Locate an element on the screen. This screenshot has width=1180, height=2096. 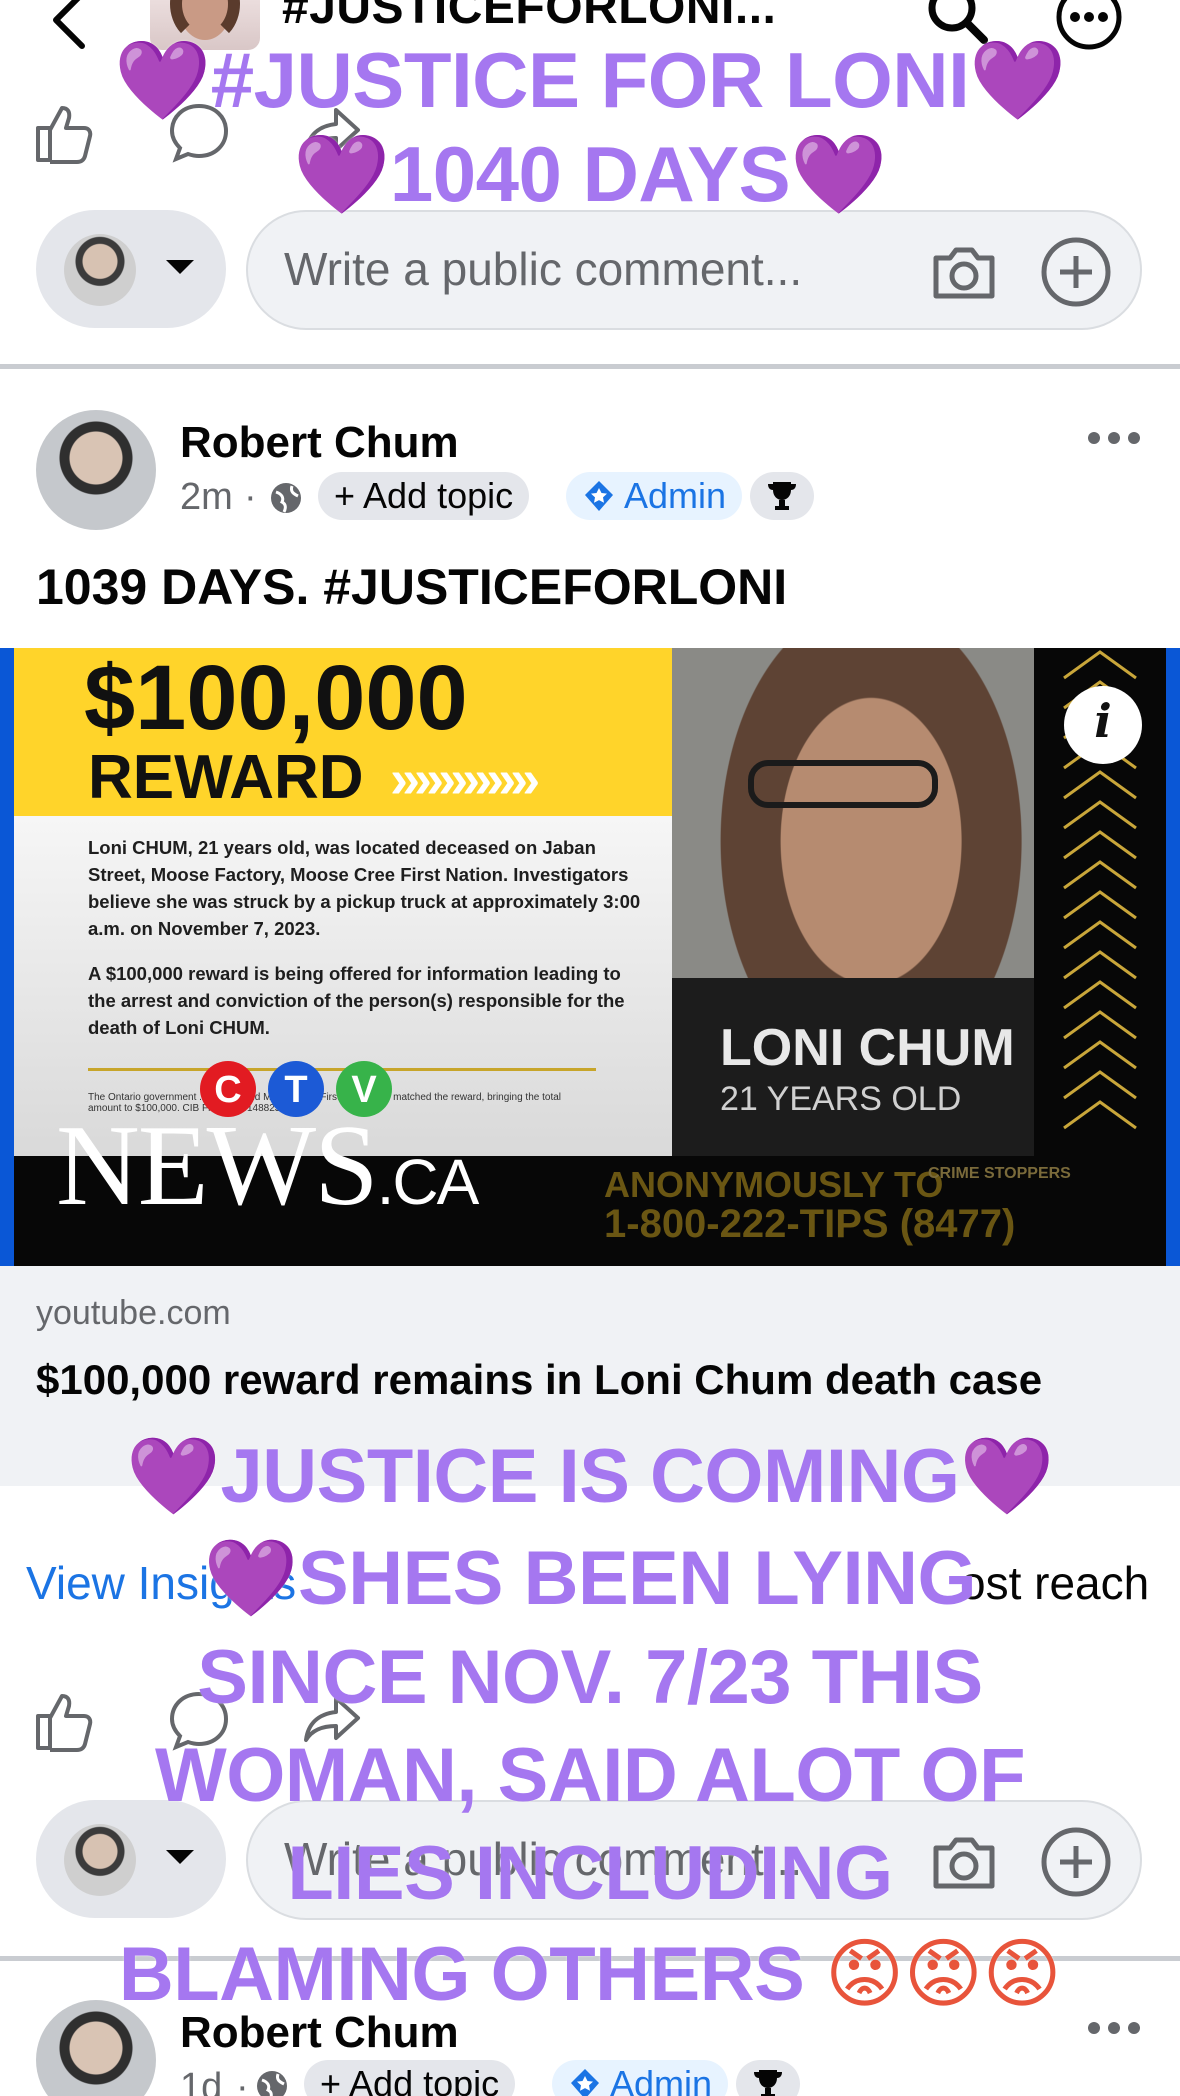
victim-age: 21 YEARS OLD is located at coordinates (841, 1099).